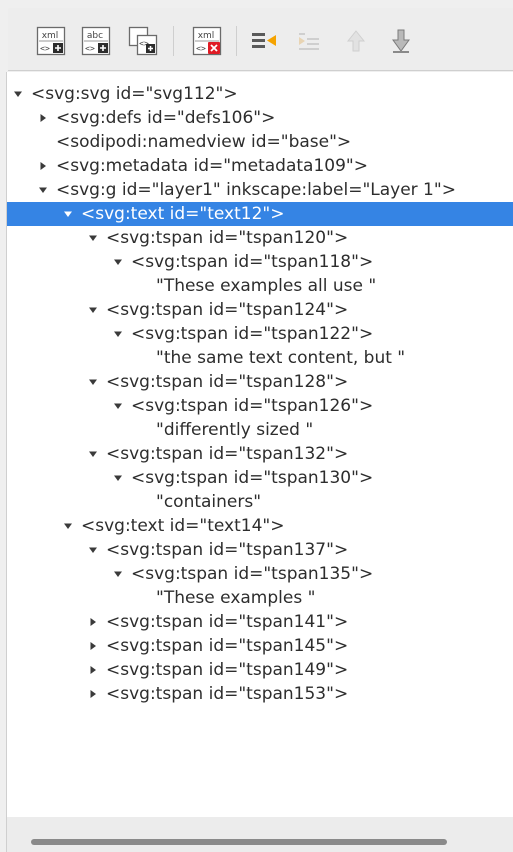 The width and height of the screenshot is (513, 852). I want to click on tree-row-selected: <svg:text id="text12">, so click(260, 214).